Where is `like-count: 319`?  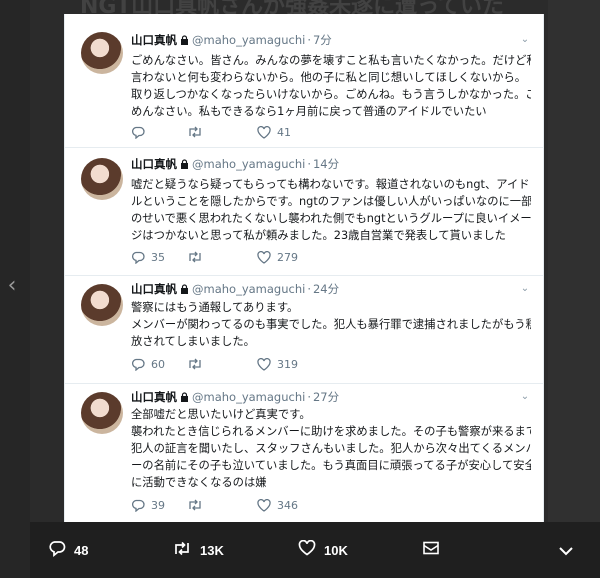
like-count: 319 is located at coordinates (287, 364).